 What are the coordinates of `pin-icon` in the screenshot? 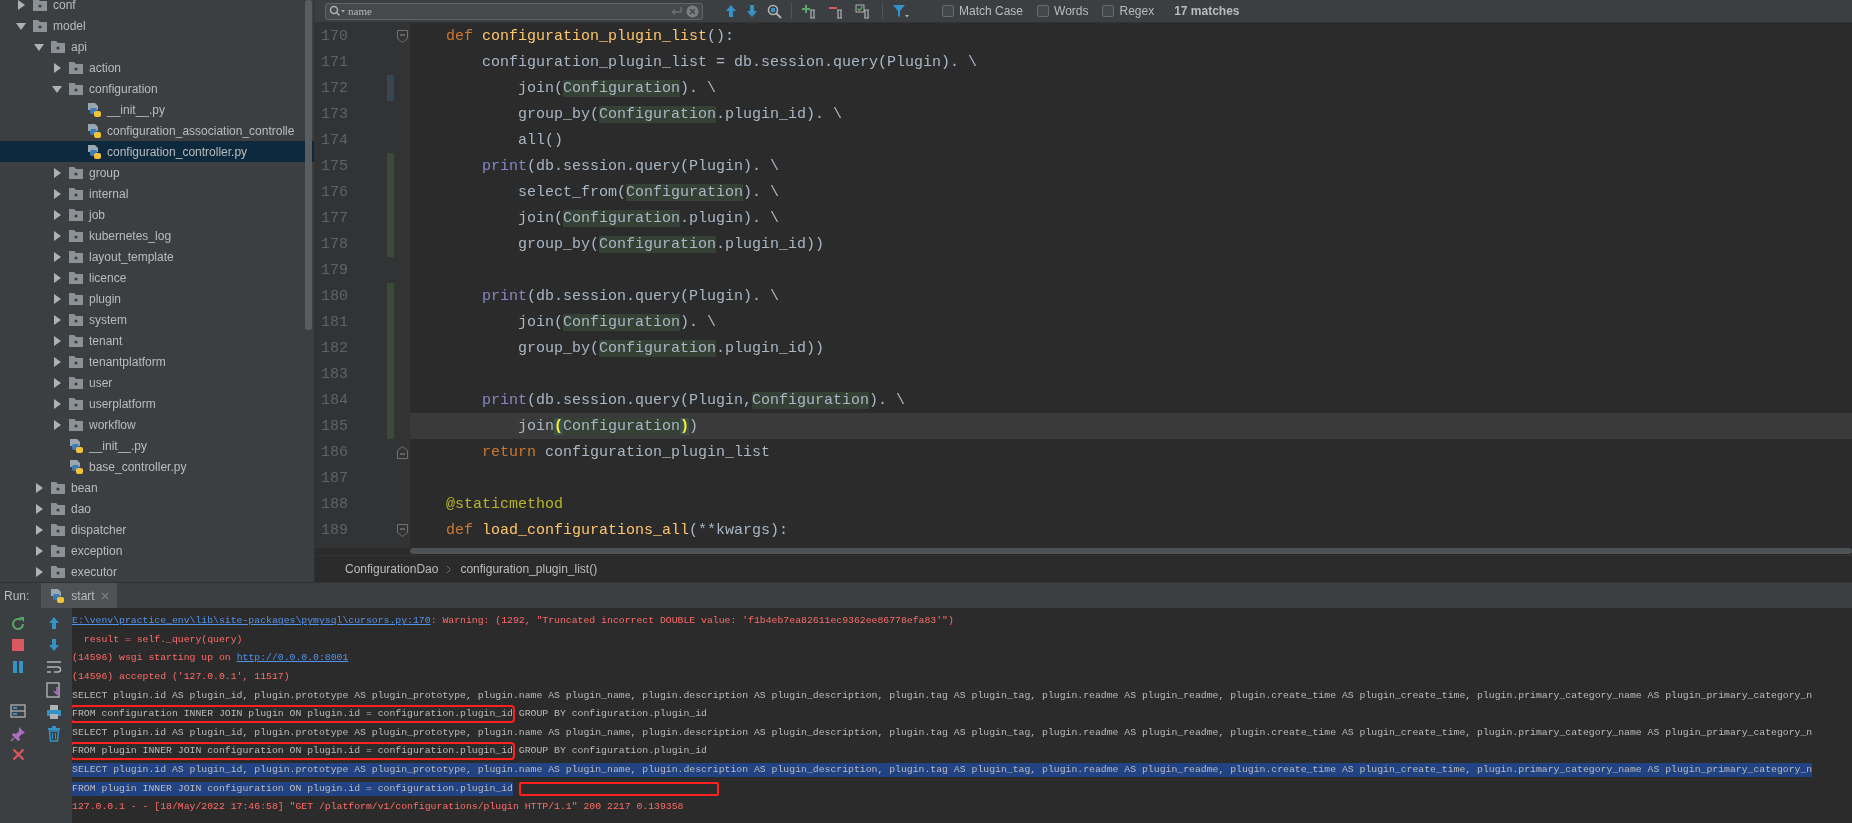 It's located at (18, 734).